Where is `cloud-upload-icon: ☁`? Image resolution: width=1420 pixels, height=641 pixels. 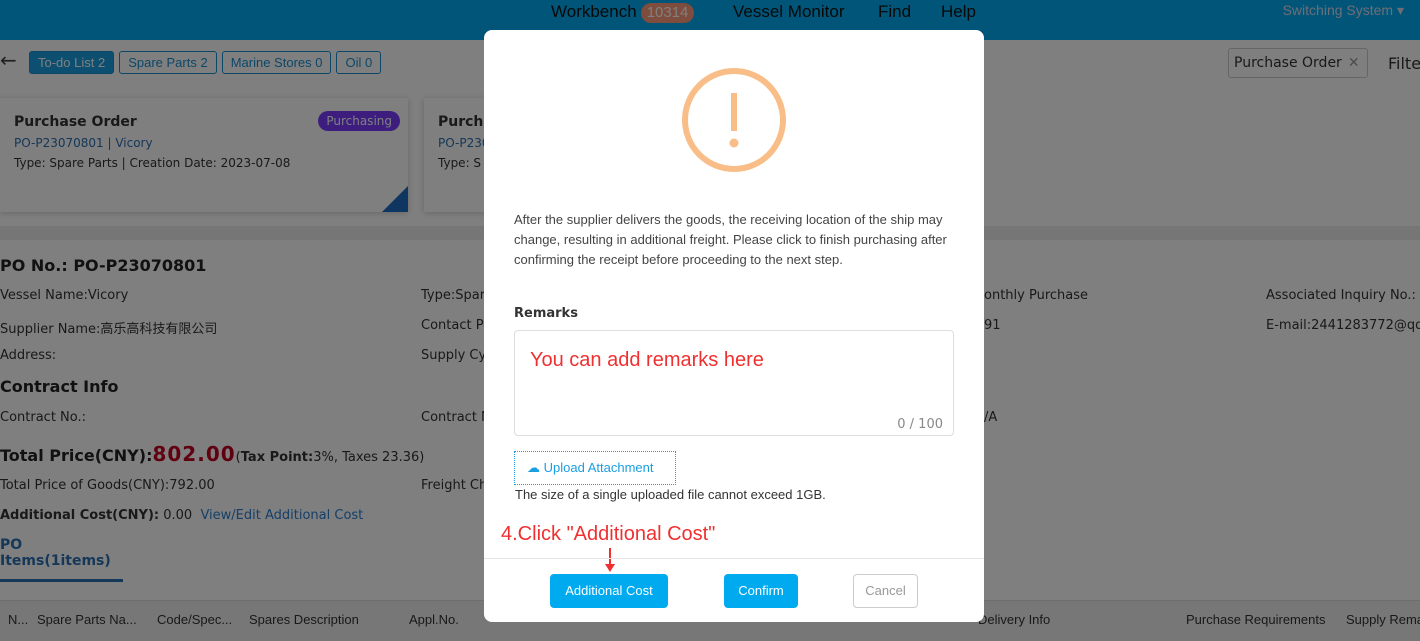 cloud-upload-icon: ☁ is located at coordinates (533, 467).